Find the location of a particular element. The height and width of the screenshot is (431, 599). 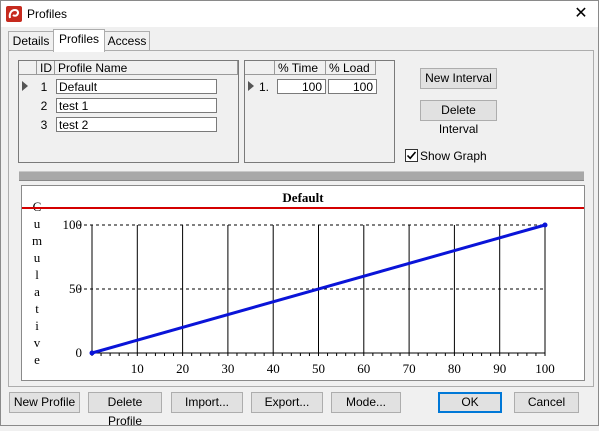

x-tick-label: 60 is located at coordinates (363, 368).